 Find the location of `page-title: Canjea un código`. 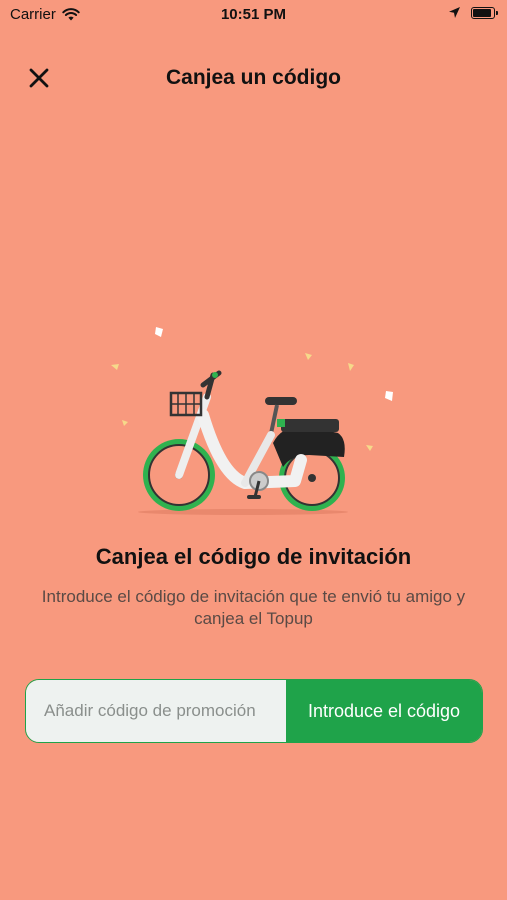

page-title: Canjea un código is located at coordinates (253, 77).